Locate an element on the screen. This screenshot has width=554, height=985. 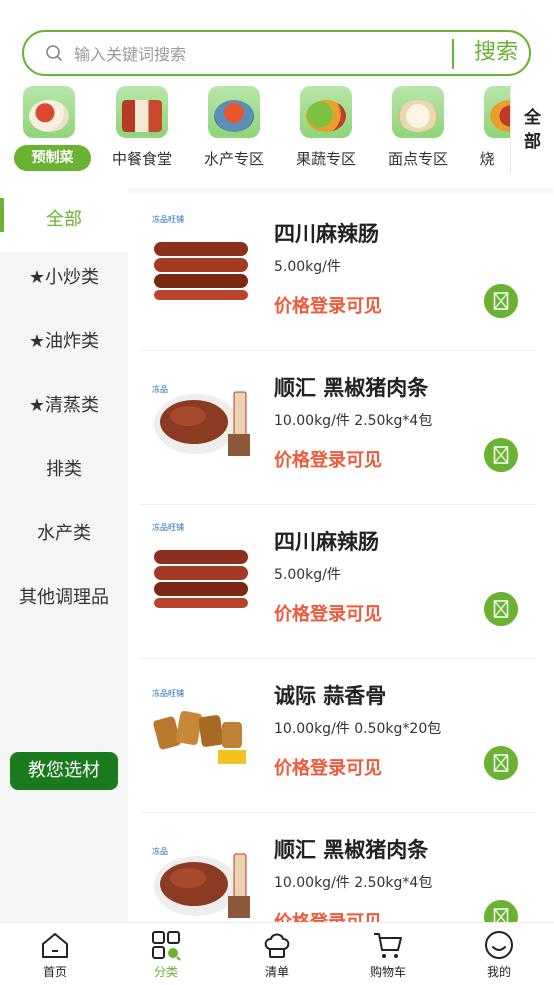
sidebar-item-stir-fry: ★小炒类 is located at coordinates (64, 278).